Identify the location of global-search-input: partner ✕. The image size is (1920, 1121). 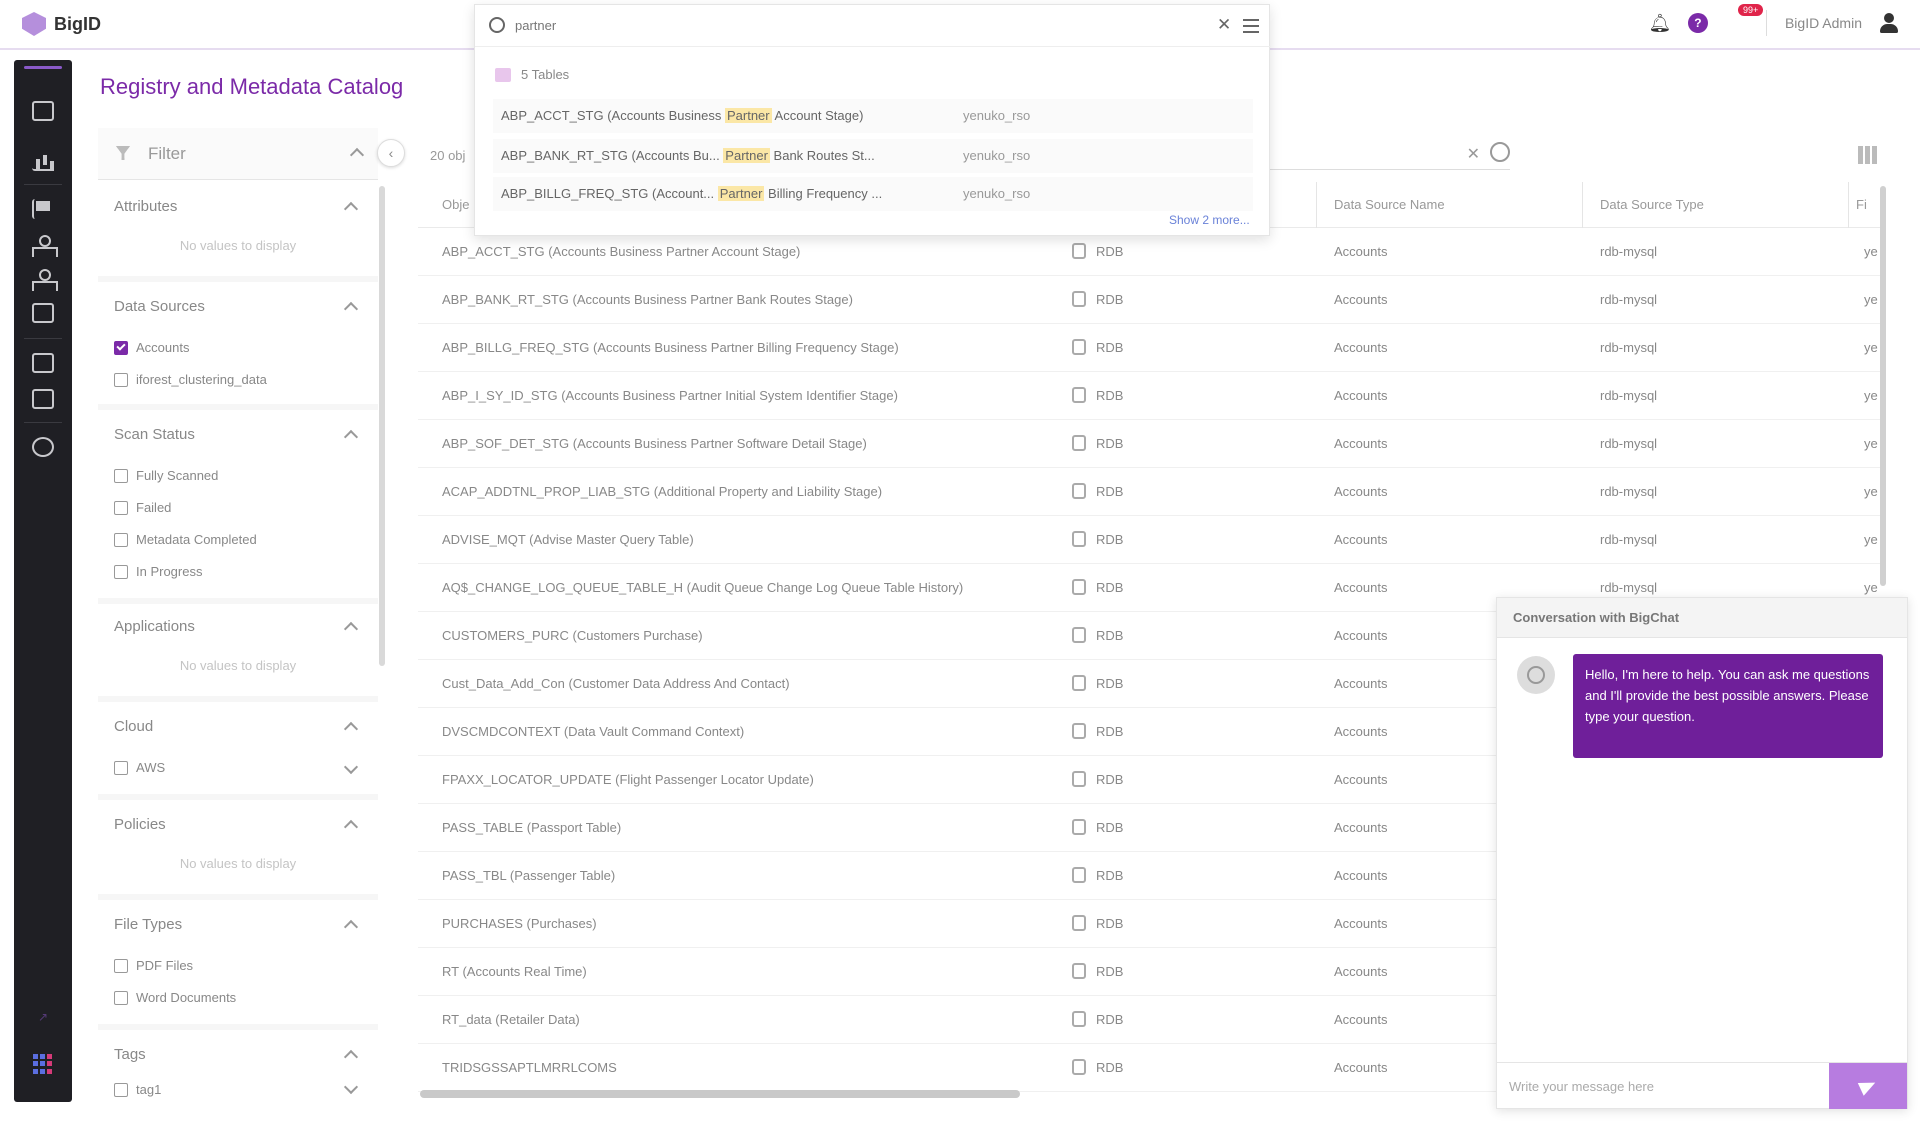
(873, 26).